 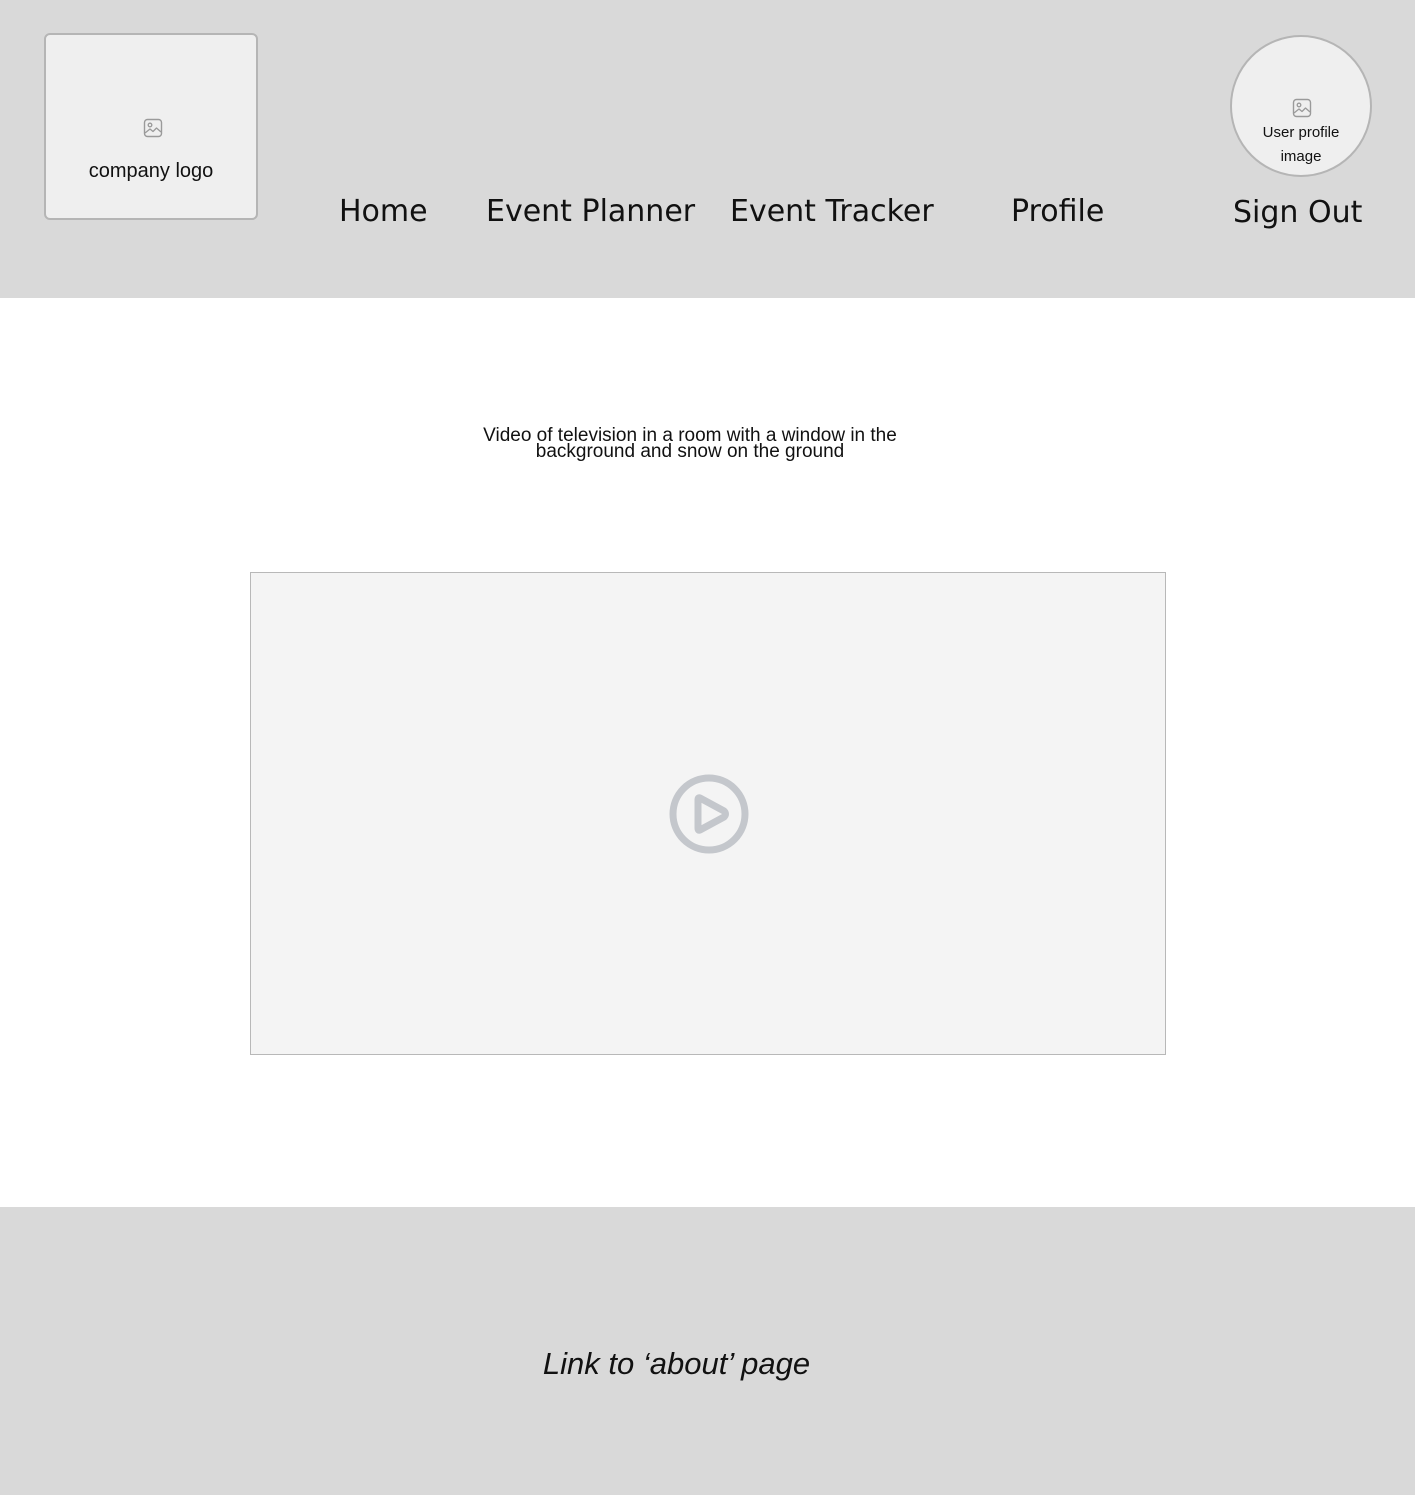 I want to click on play-icon, so click(x=709, y=814).